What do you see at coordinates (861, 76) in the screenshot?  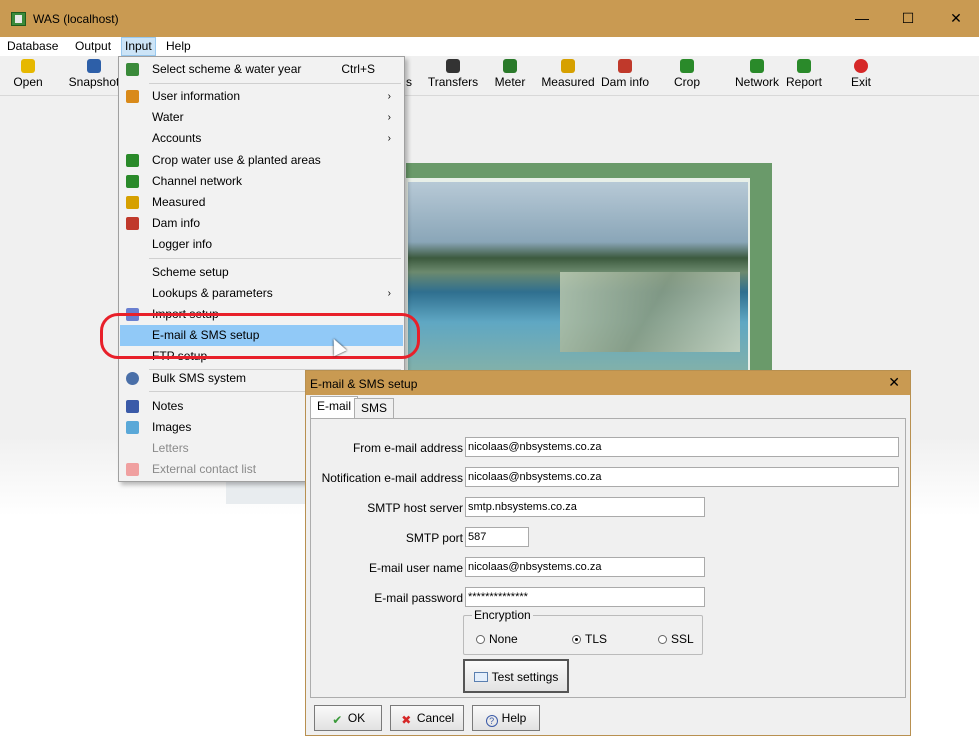 I see `exit-button: Exit` at bounding box center [861, 76].